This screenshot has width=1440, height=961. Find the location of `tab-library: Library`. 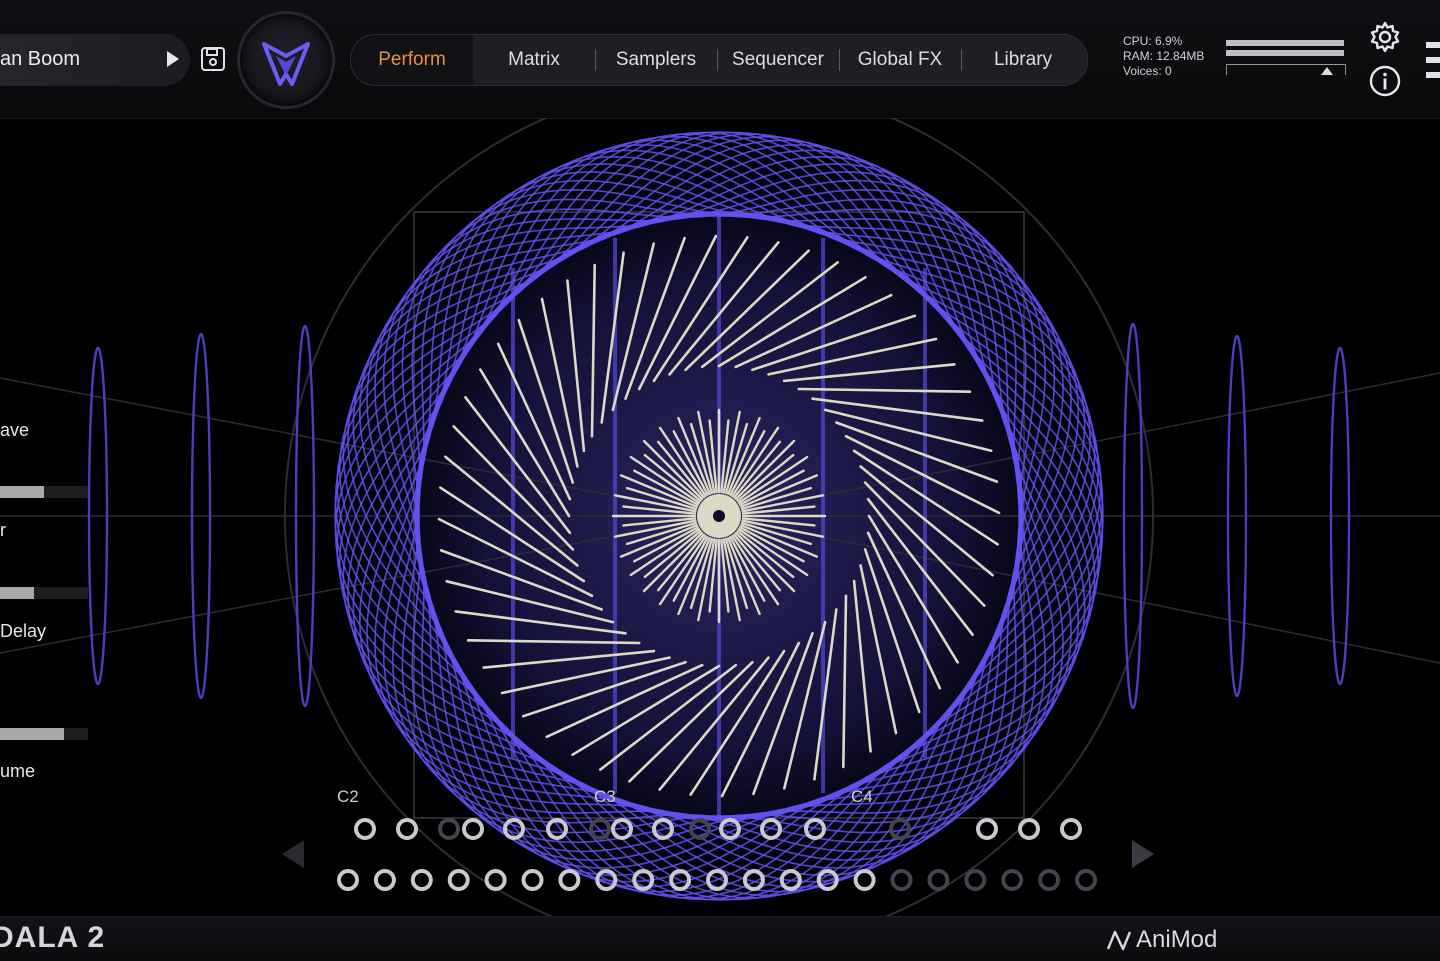

tab-library: Library is located at coordinates (1023, 60).